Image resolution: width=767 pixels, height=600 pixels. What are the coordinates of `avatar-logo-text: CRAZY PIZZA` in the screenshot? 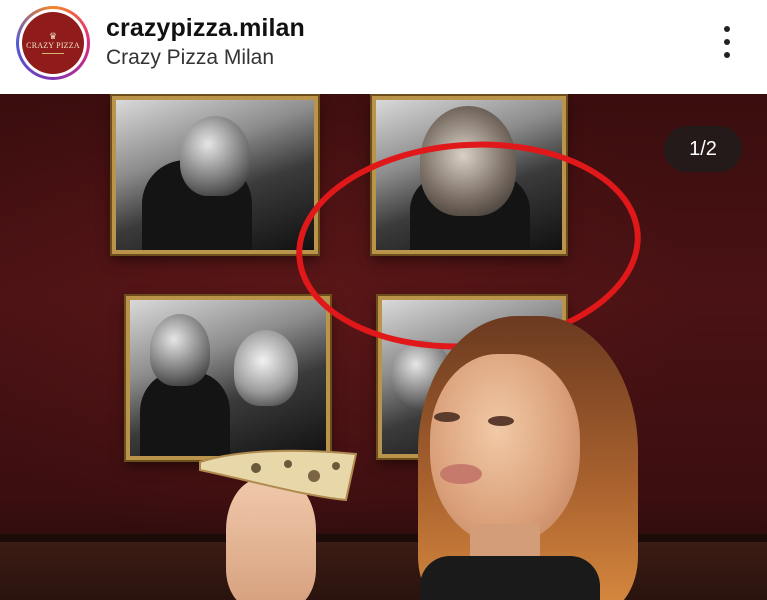 It's located at (53, 45).